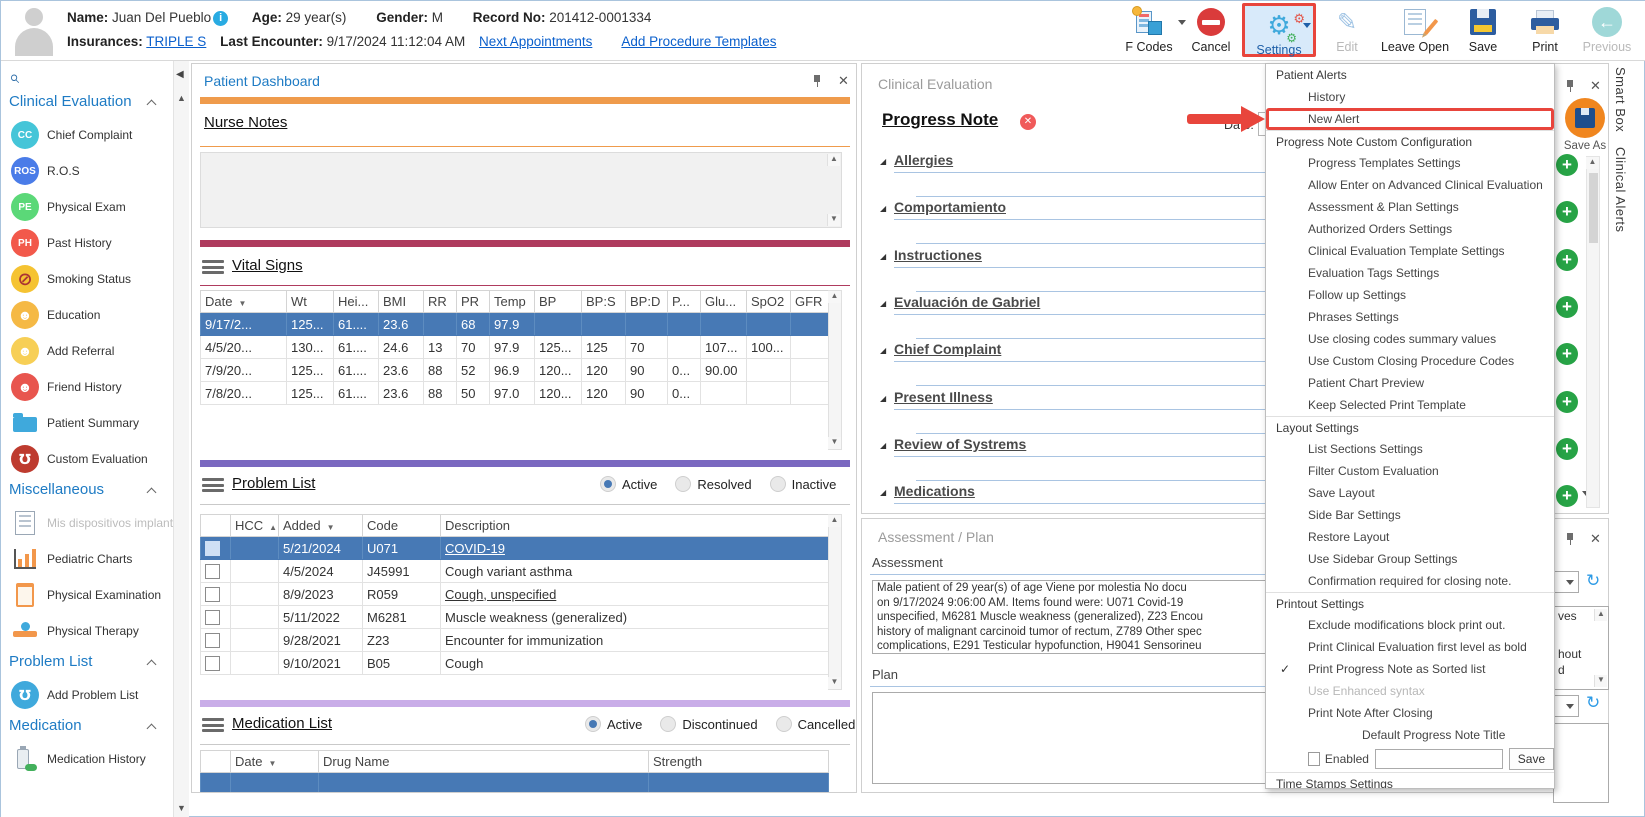 The height and width of the screenshot is (817, 1645). What do you see at coordinates (1410, 97) in the screenshot?
I see `menu-item-history: History` at bounding box center [1410, 97].